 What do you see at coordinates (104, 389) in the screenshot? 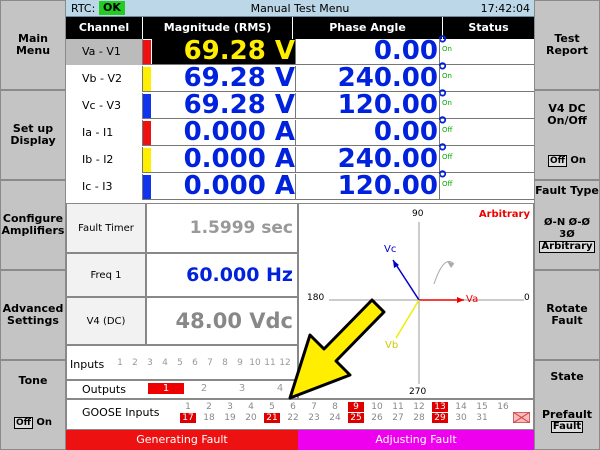
I see `outputs-label: Outputs` at bounding box center [104, 389].